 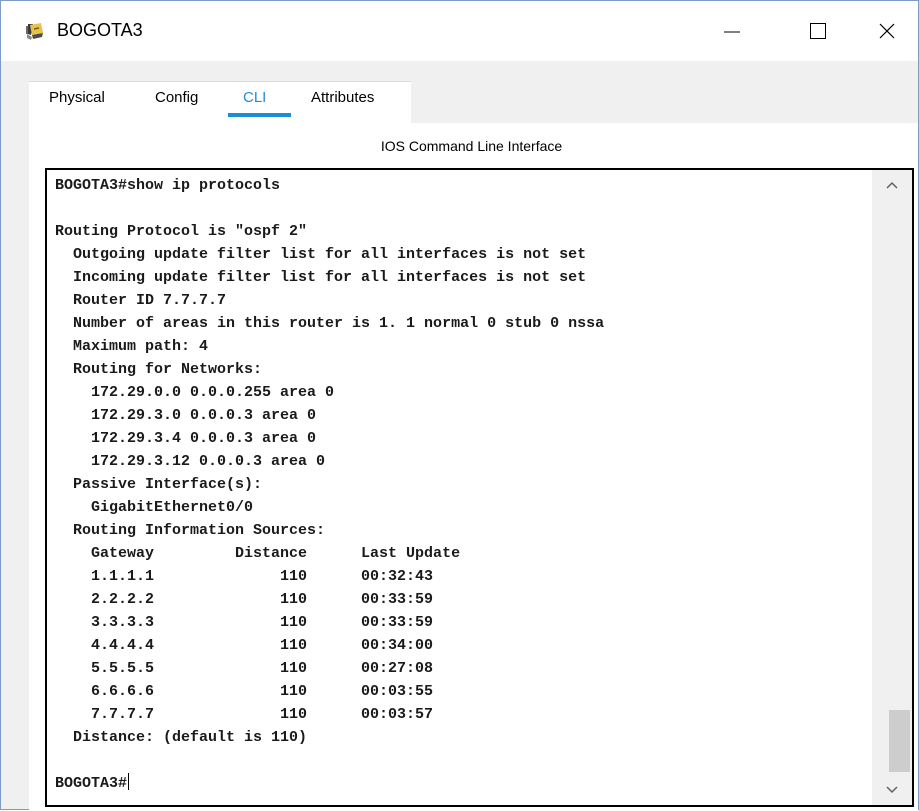 What do you see at coordinates (459, 92) in the screenshot?
I see `tab-bar: Physical Config CLI Attributes` at bounding box center [459, 92].